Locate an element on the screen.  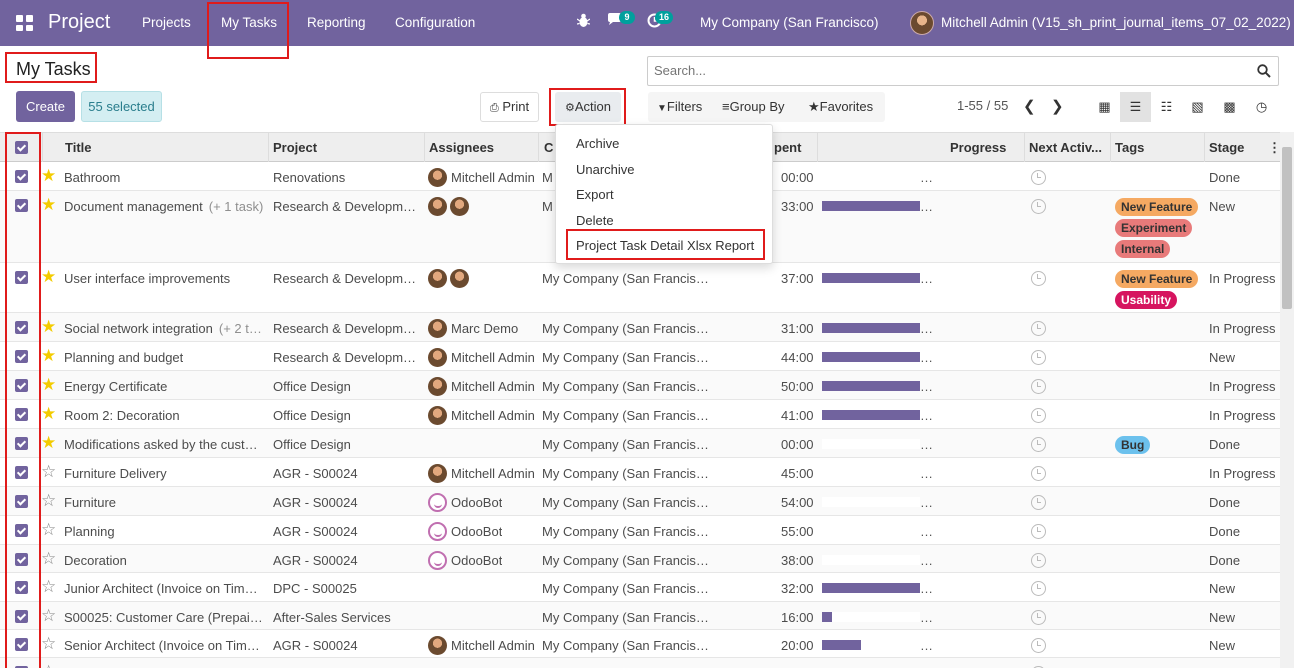
progress-bar-fill is located at coordinates (871, 328).